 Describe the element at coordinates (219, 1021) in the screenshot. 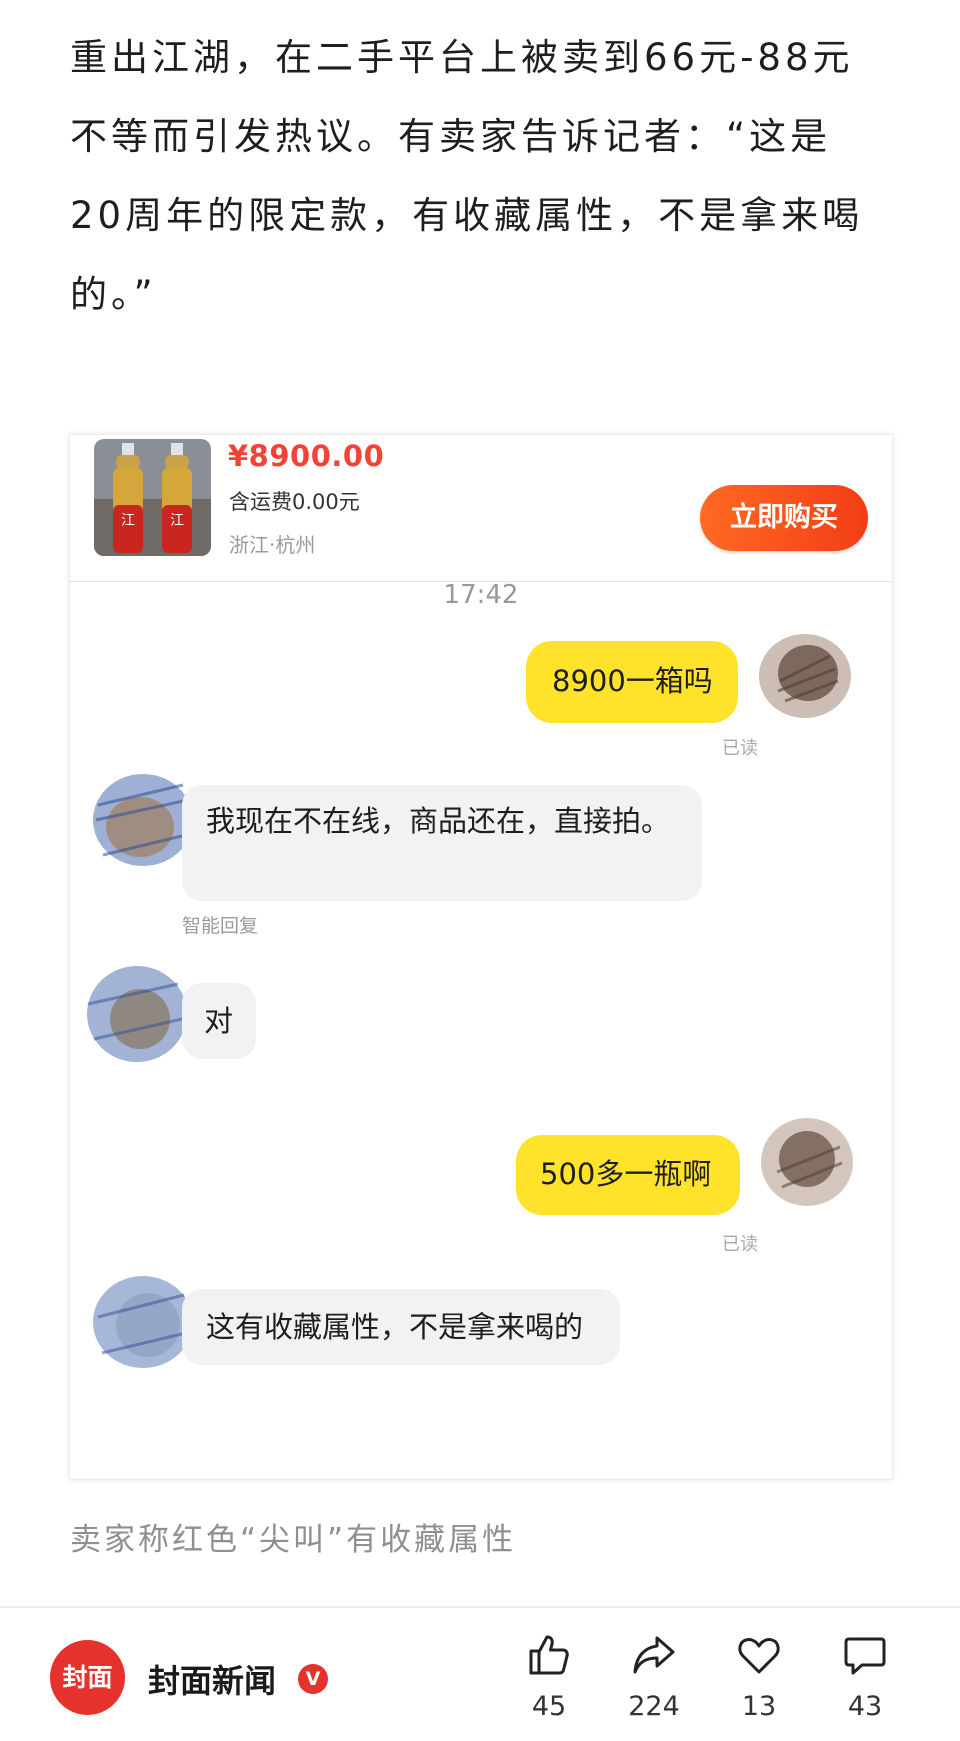

I see `message-bubble-incoming: 对` at that location.